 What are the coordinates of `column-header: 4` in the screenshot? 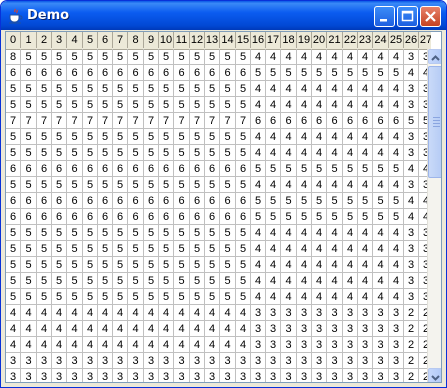 It's located at (75, 40).